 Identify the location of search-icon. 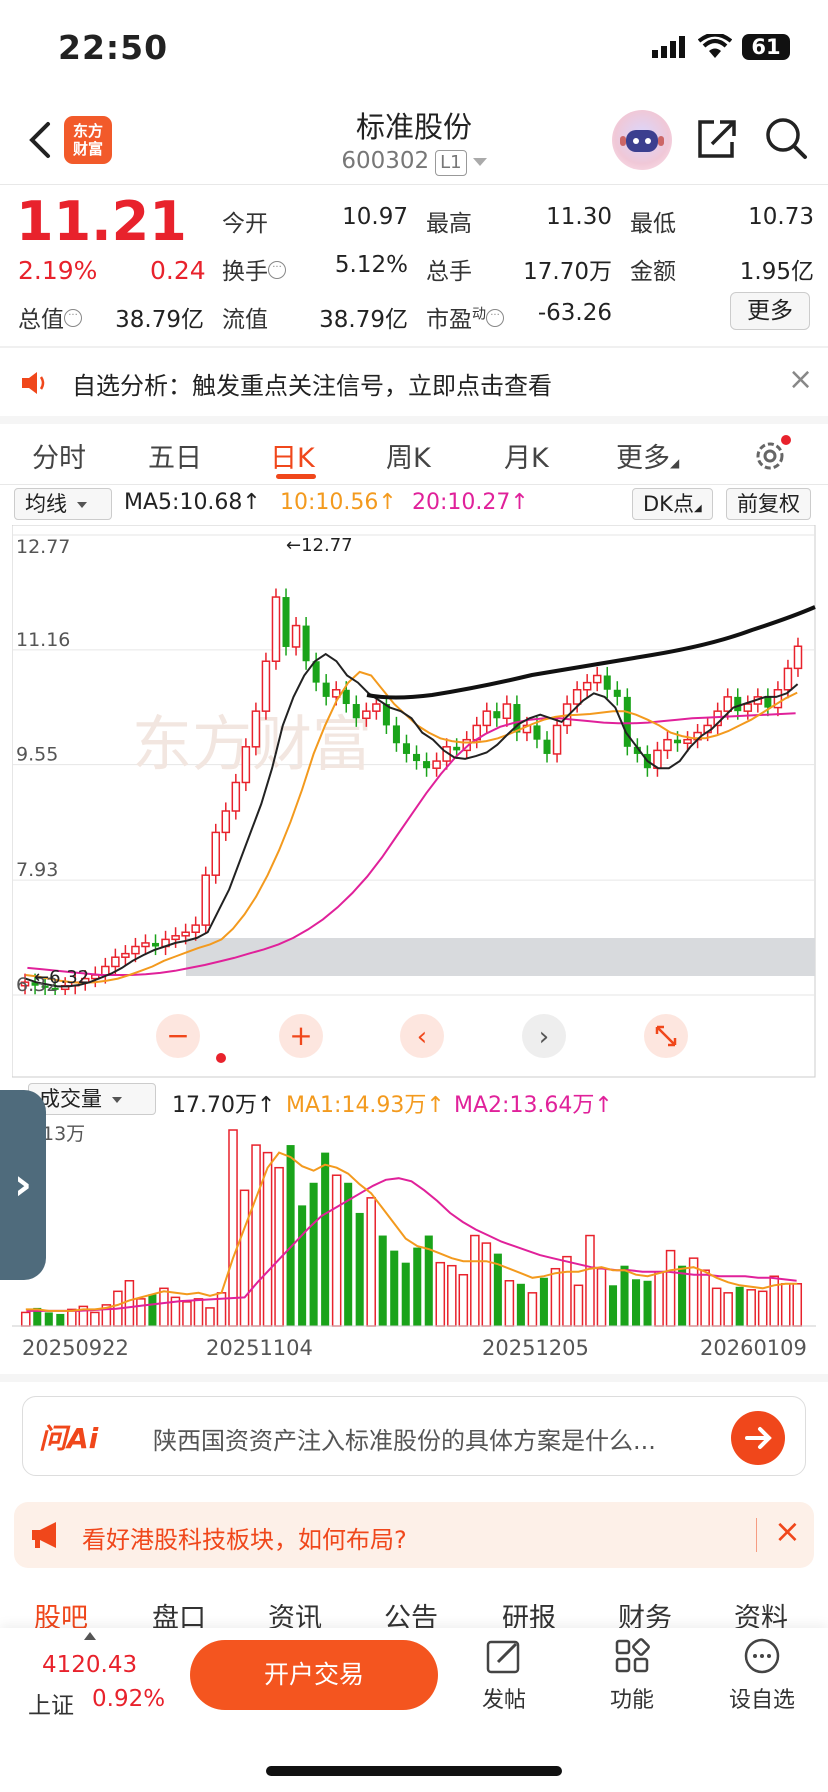
(786, 138).